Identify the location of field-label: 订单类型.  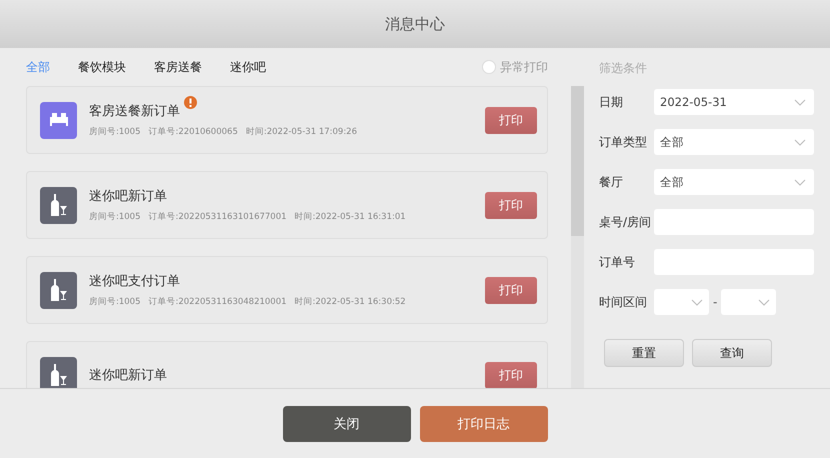
(623, 142).